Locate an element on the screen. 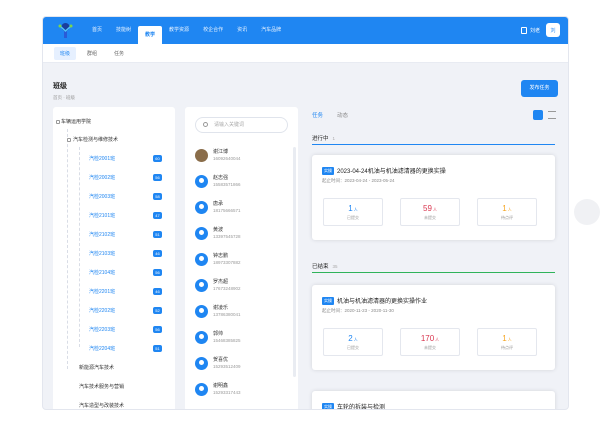  task-stat: 1人 已提交 is located at coordinates (353, 212).